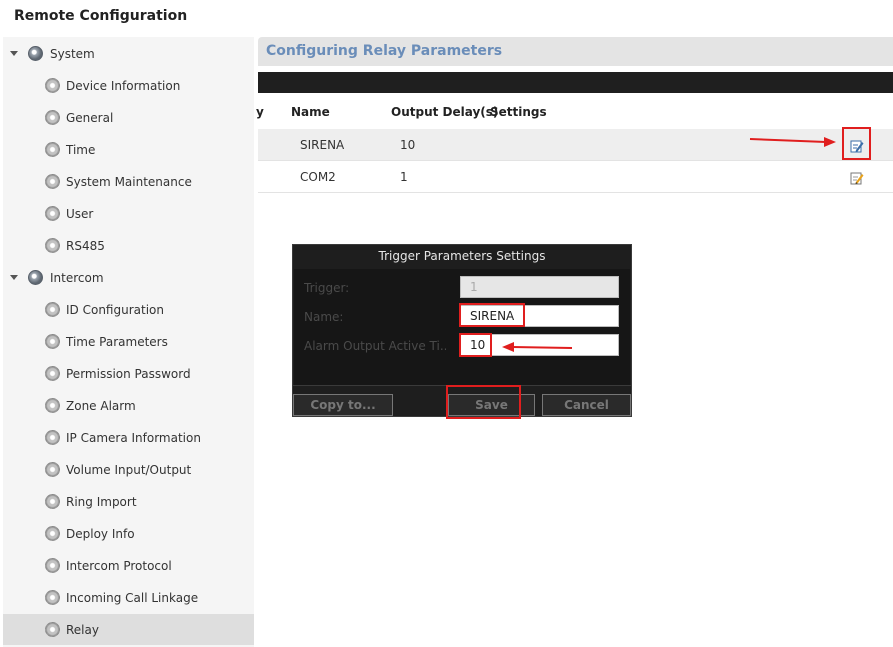 The image size is (893, 647). I want to click on sidebar-item-label: Permission Password, so click(128, 373).